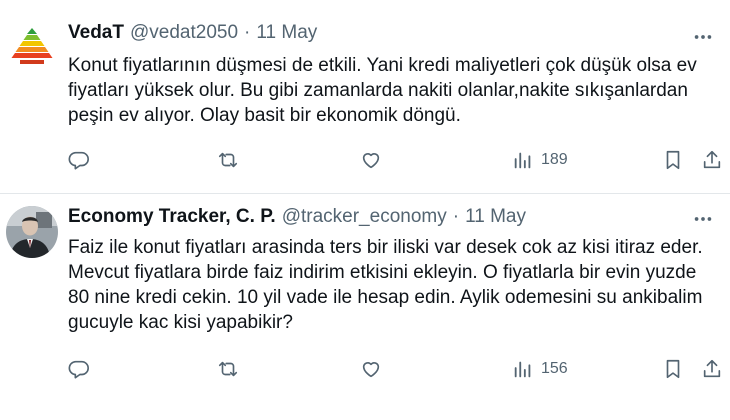 This screenshot has width=730, height=420. I want to click on tweet-header: VedaT @vedat2050 · 11 May, so click(192, 33).